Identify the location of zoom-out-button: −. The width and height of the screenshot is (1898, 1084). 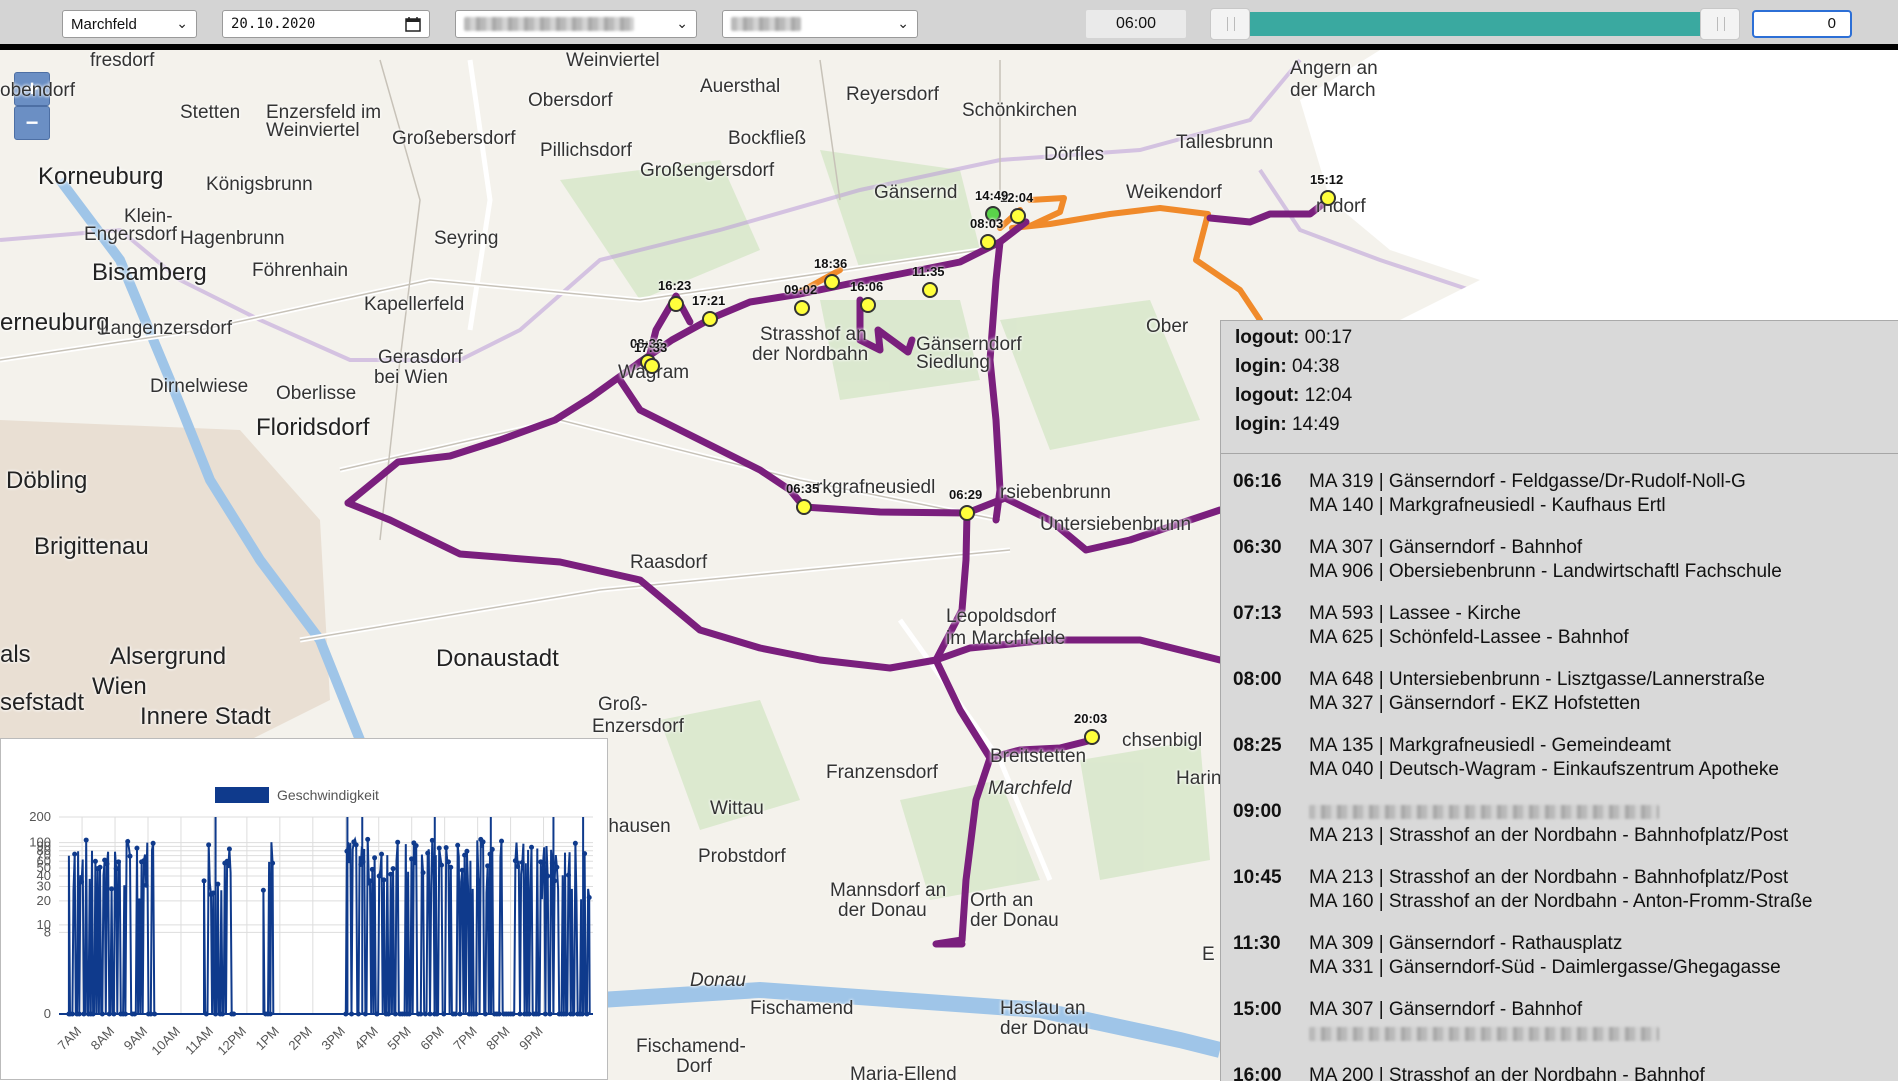
(32, 123).